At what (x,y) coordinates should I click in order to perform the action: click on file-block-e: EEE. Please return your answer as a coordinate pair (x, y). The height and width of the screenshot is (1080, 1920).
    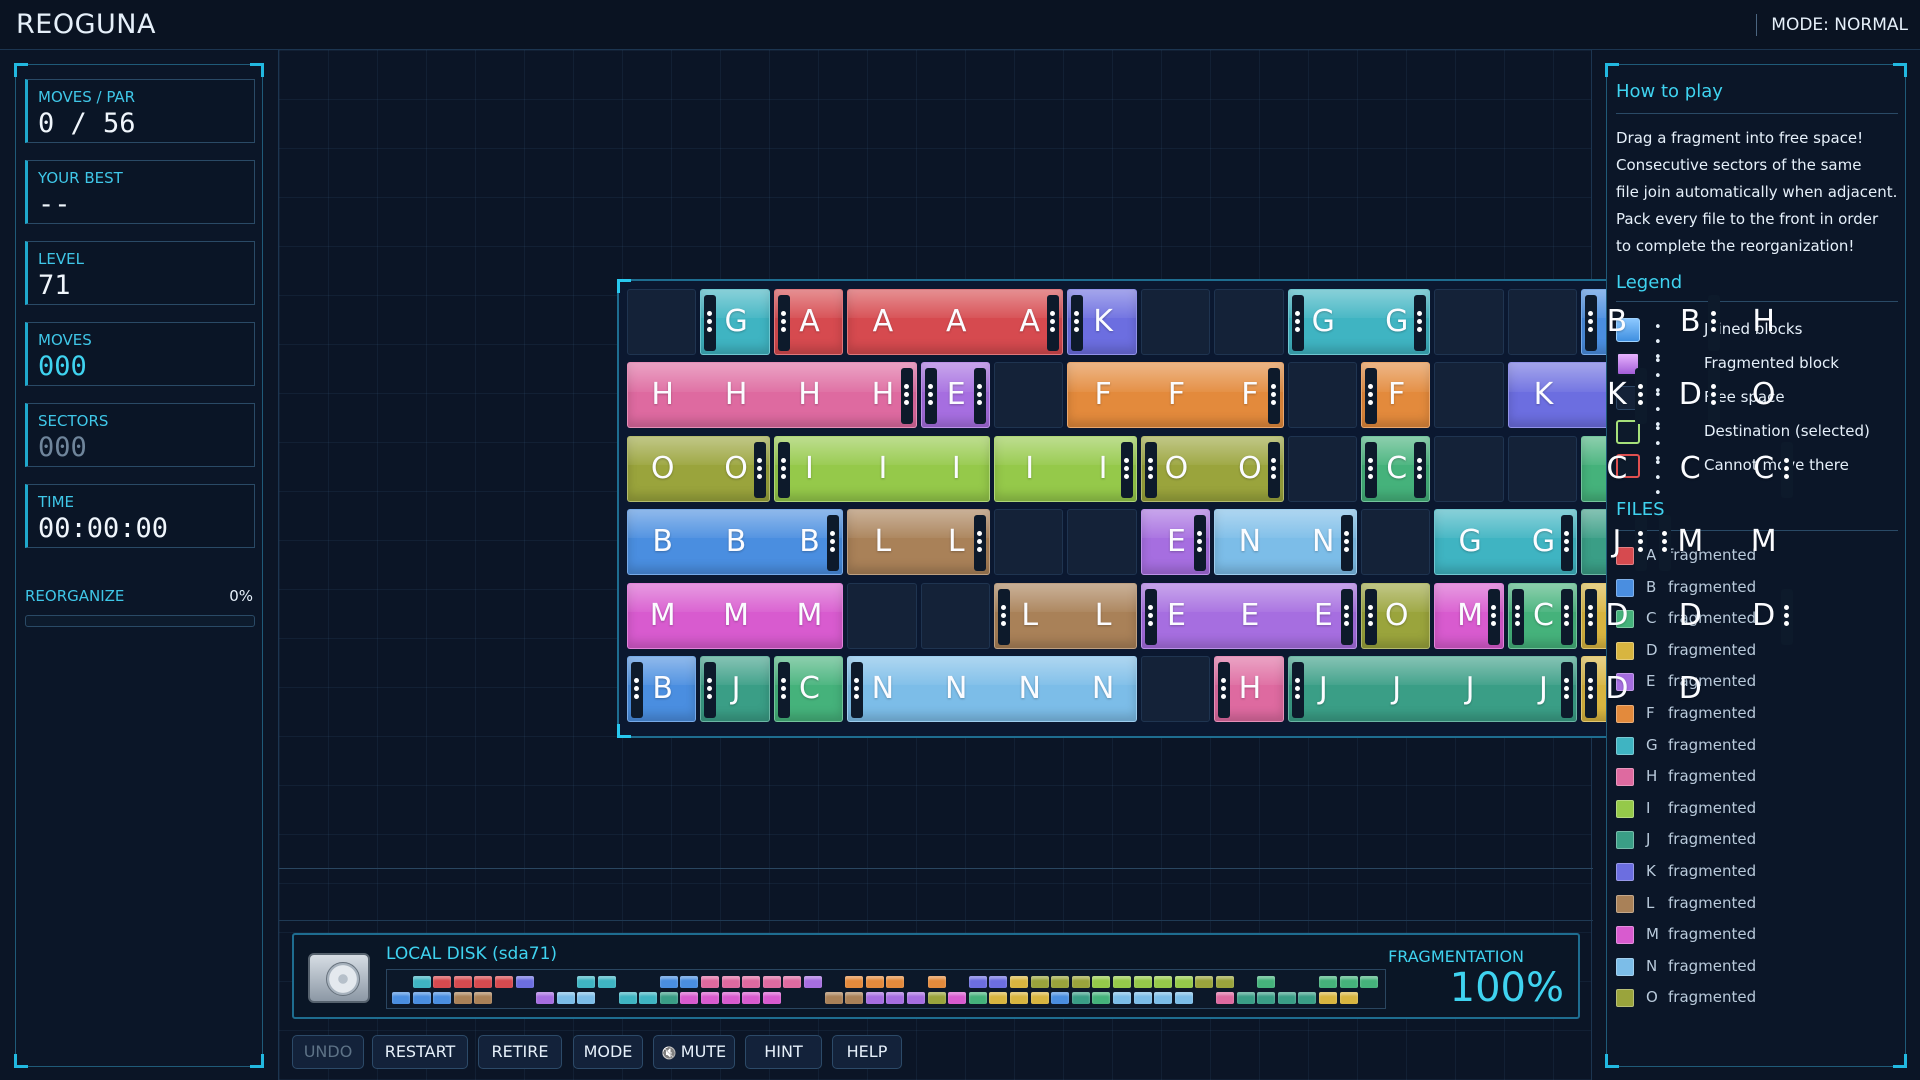
    Looking at the image, I should click on (1248, 615).